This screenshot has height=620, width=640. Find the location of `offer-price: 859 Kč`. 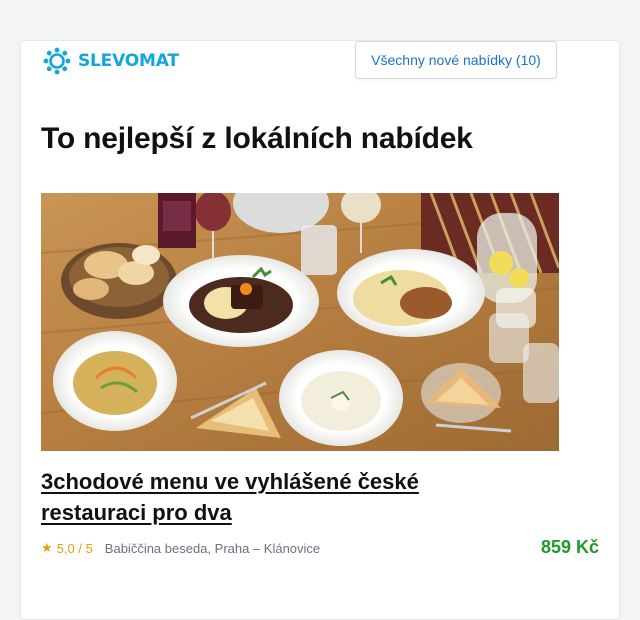

offer-price: 859 Kč is located at coordinates (569, 547).